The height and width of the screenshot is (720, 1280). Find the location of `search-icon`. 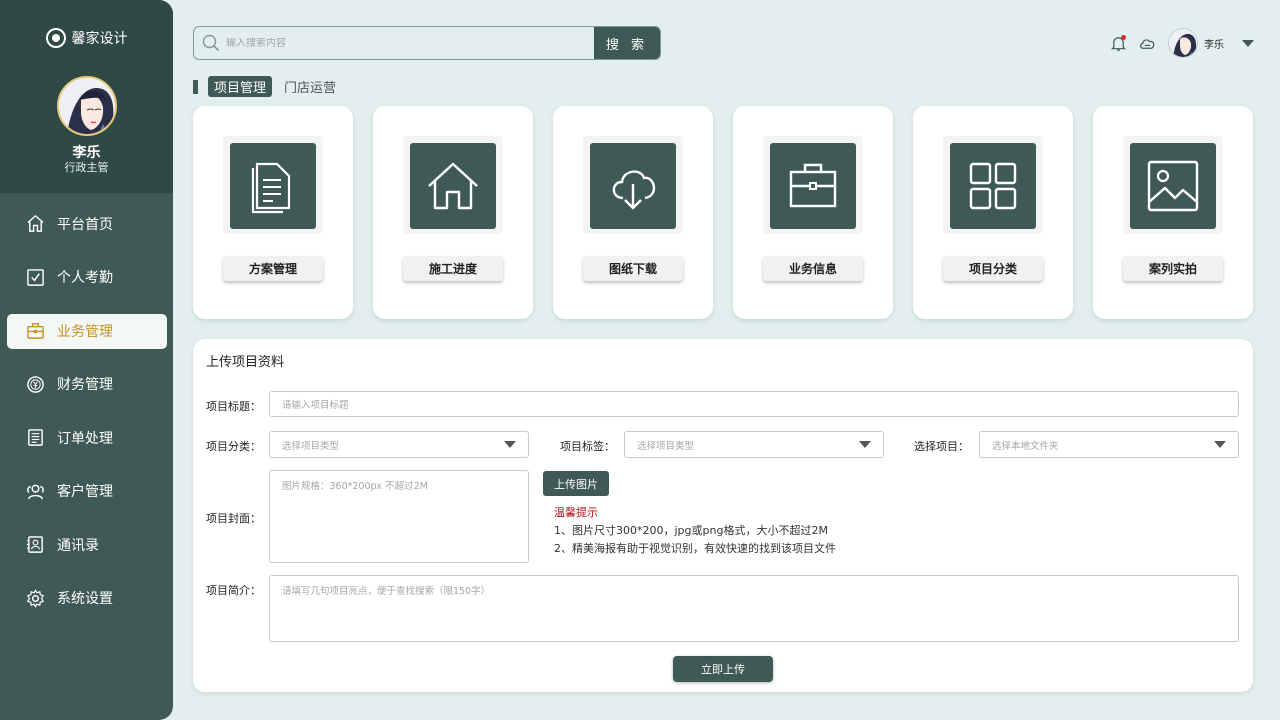

search-icon is located at coordinates (211, 43).